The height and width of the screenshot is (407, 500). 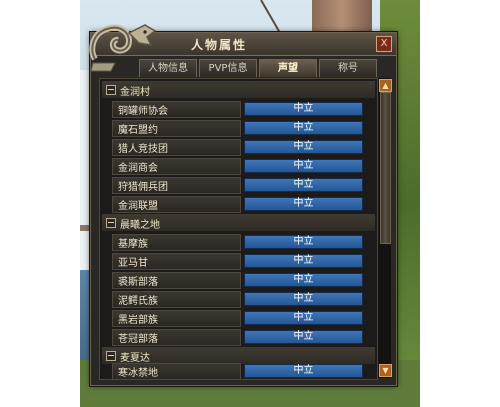 I want to click on faction-name: 魔石盟约, so click(x=138, y=130).